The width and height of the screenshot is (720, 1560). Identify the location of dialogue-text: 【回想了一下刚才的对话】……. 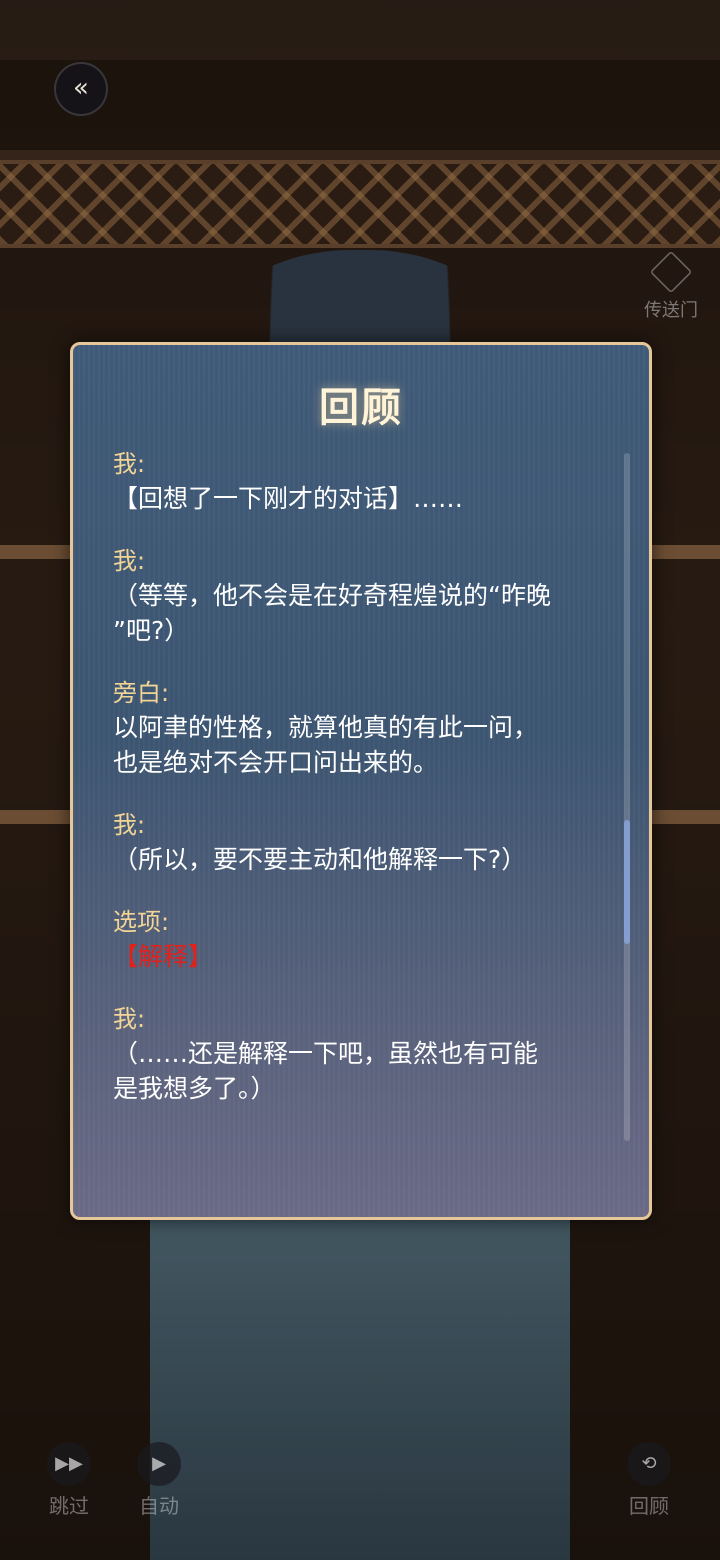
(288, 498).